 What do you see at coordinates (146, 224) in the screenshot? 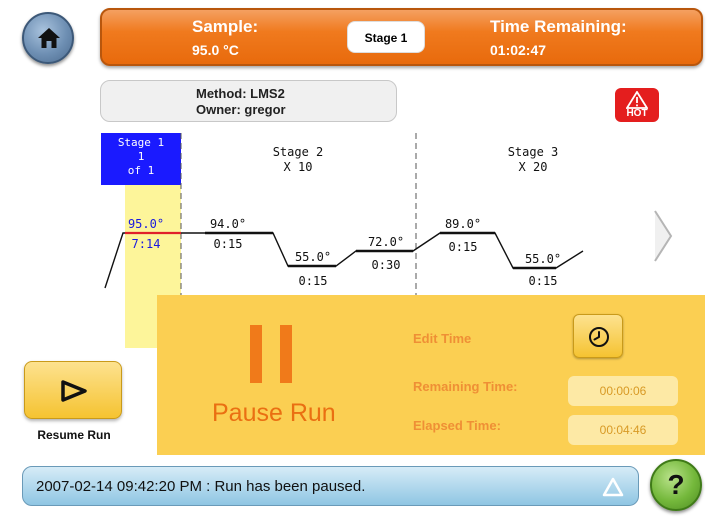
I see `step-temp: 95.0°` at bounding box center [146, 224].